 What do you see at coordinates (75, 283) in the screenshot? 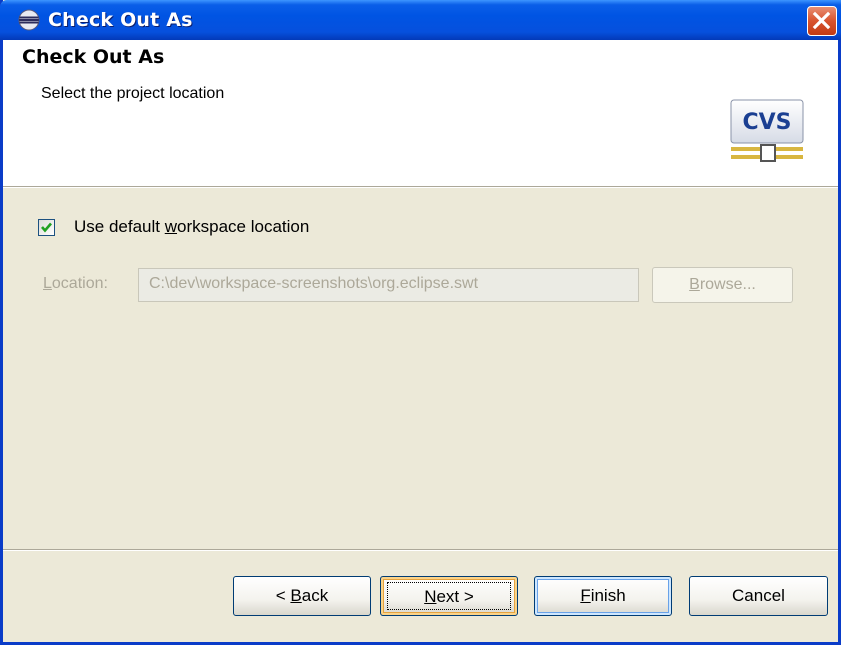
I see `location-label: Location:` at bounding box center [75, 283].